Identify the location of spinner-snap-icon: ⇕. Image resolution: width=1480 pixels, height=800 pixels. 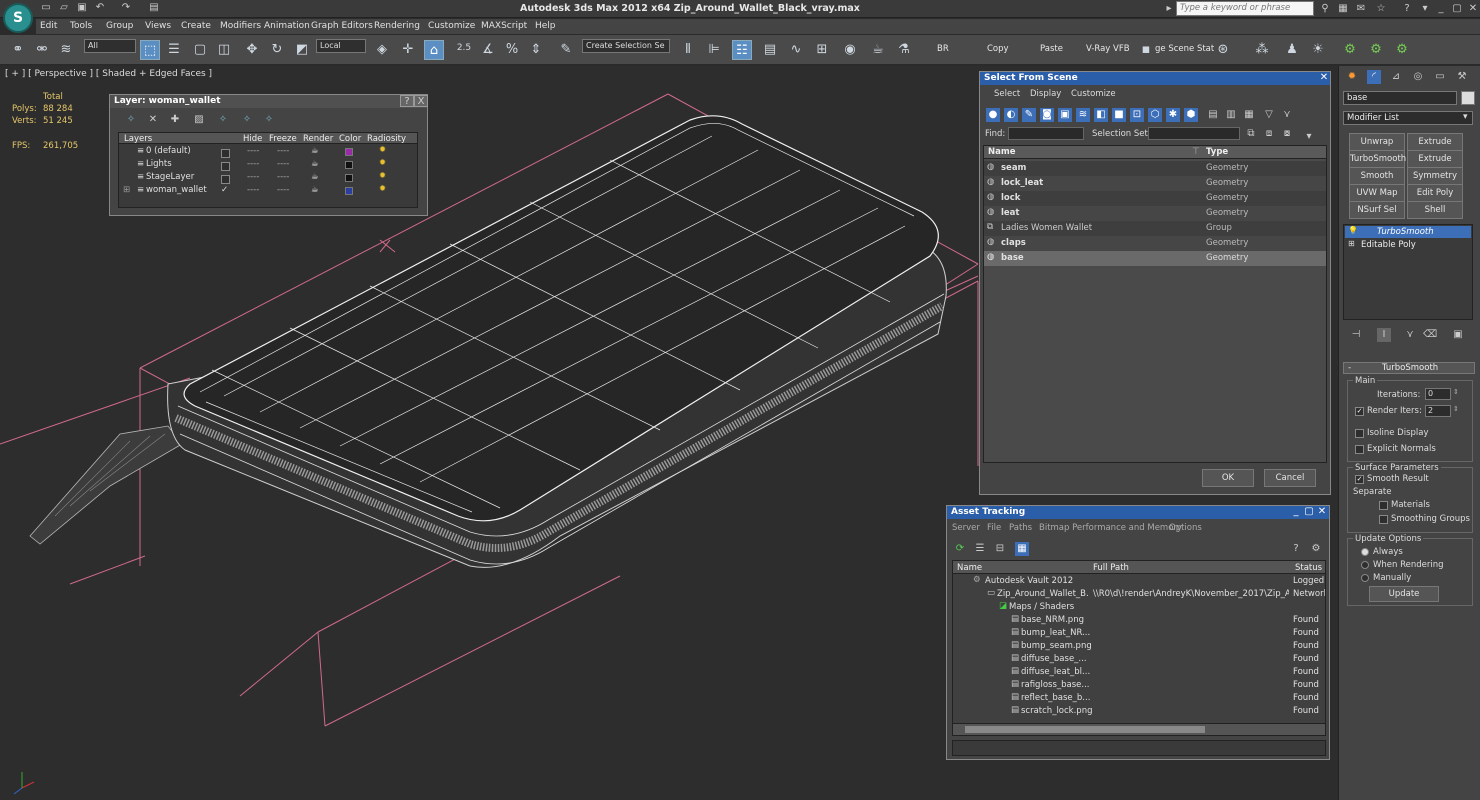
(536, 50).